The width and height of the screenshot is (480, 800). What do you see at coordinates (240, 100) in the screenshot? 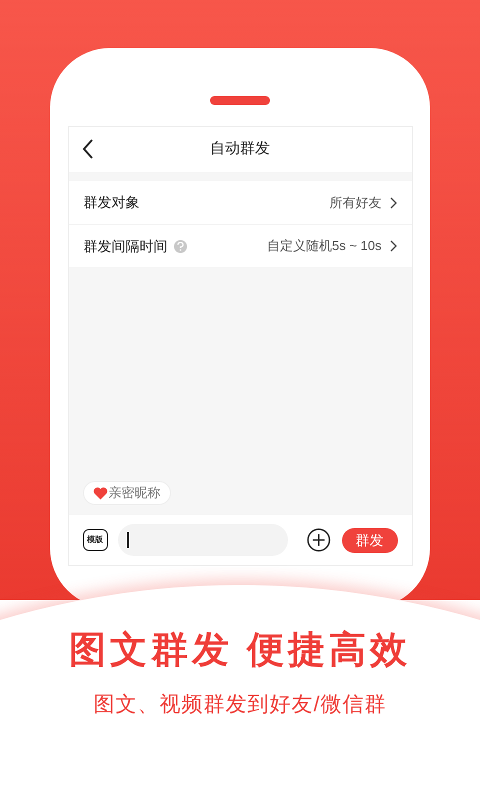
I see `speaker-bar` at bounding box center [240, 100].